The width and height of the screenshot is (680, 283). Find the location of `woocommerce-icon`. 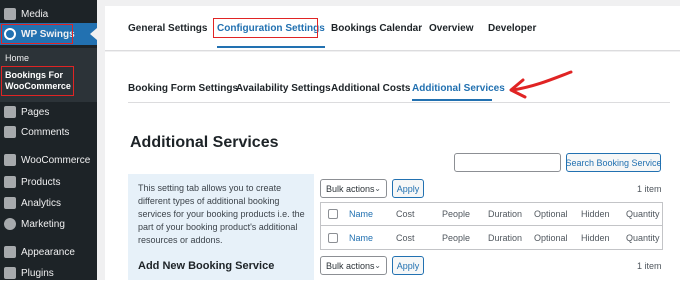

woocommerce-icon is located at coordinates (10, 160).